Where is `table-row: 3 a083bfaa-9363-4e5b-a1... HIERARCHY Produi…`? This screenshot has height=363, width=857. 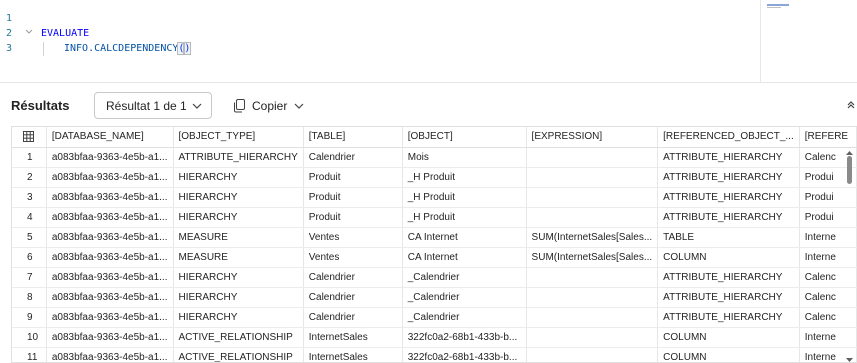
table-row: 3 a083bfaa-9363-4e5b-a1... HIERARCHY Produi… is located at coordinates (434, 197).